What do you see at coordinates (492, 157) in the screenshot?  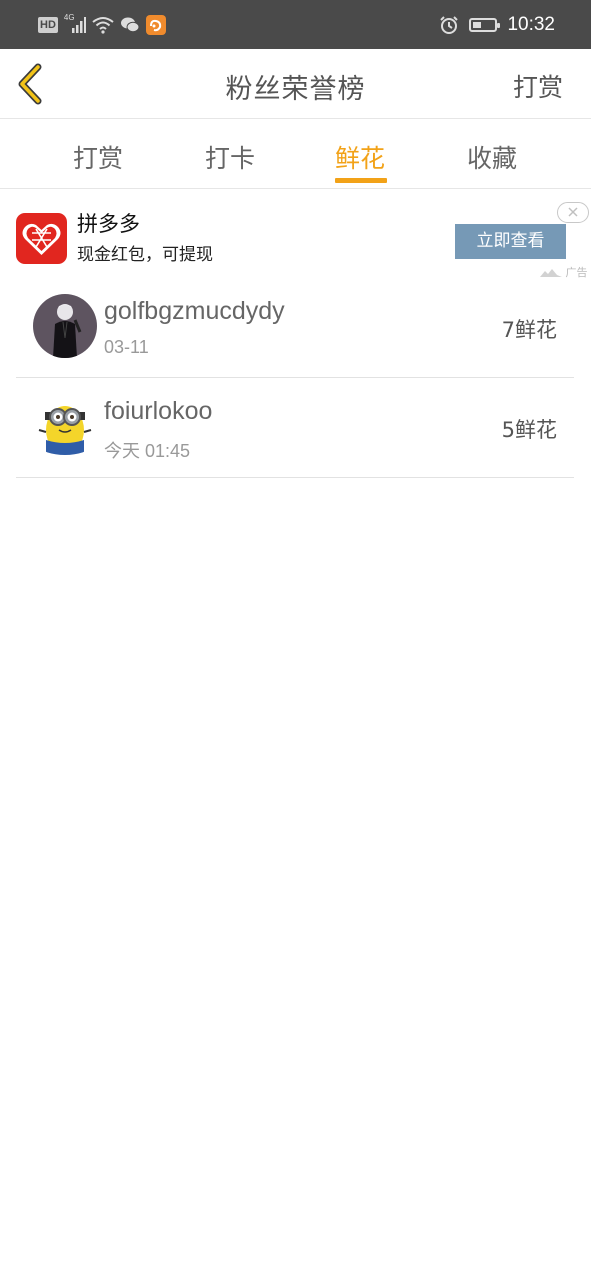 I see `tab-favorites: 收藏` at bounding box center [492, 157].